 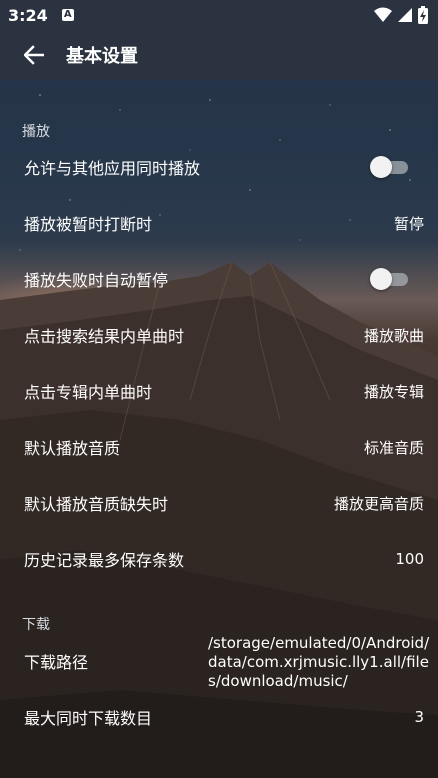 I want to click on app-bar: 基本设置, so click(x=219, y=55).